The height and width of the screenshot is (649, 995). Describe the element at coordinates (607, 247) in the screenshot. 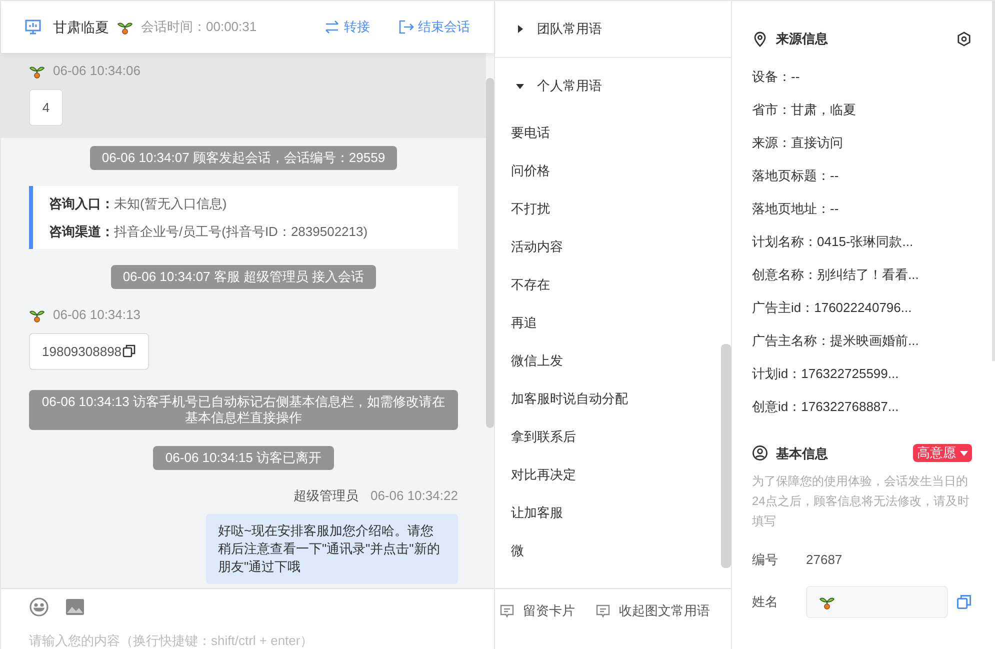

I see `phrase-item: 活动内容` at that location.